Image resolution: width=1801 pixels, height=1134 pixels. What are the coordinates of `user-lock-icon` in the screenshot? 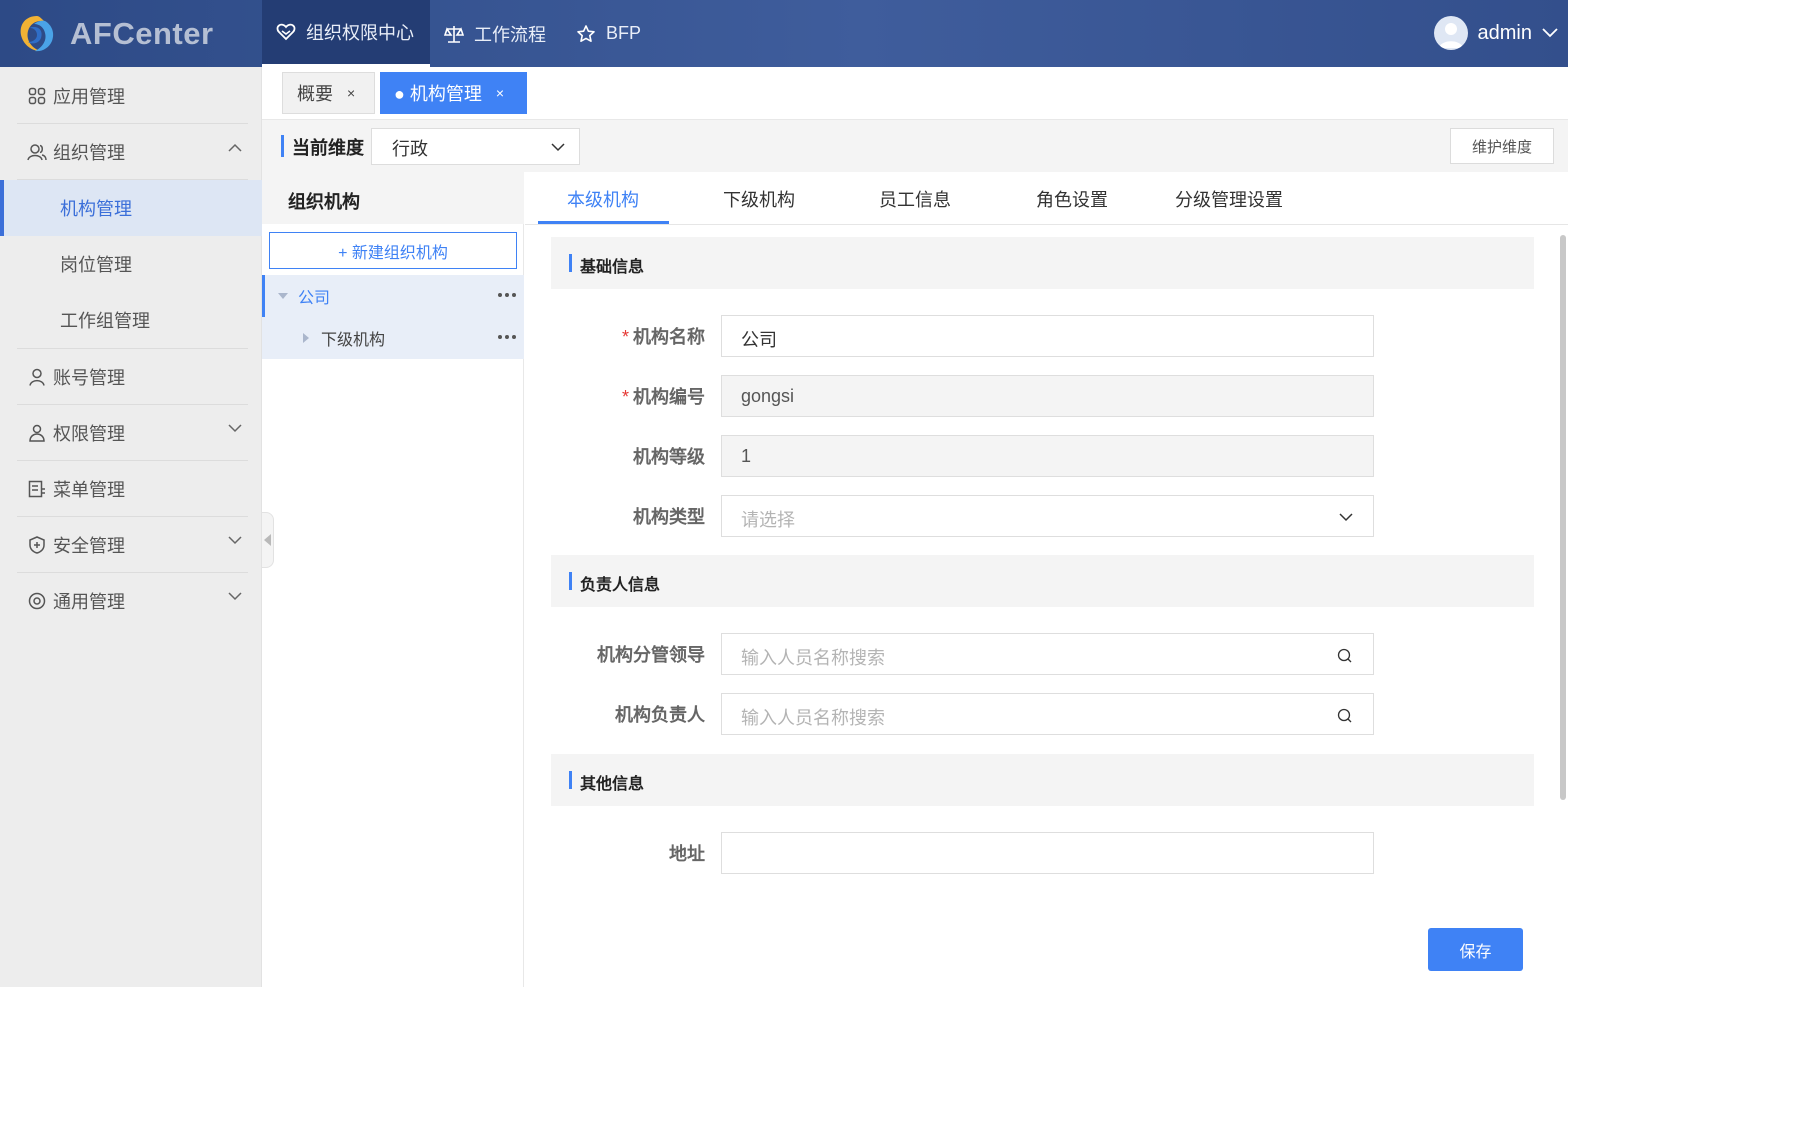 It's located at (37, 433).